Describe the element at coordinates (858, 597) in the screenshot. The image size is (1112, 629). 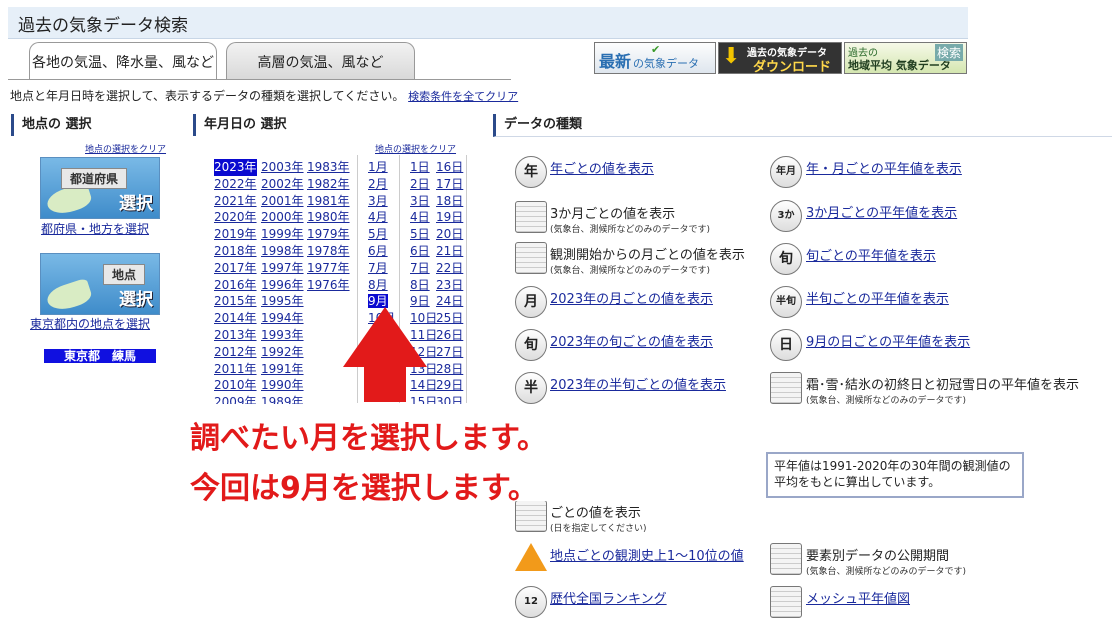
I see `datatype-link: メッシュ平年値図` at that location.